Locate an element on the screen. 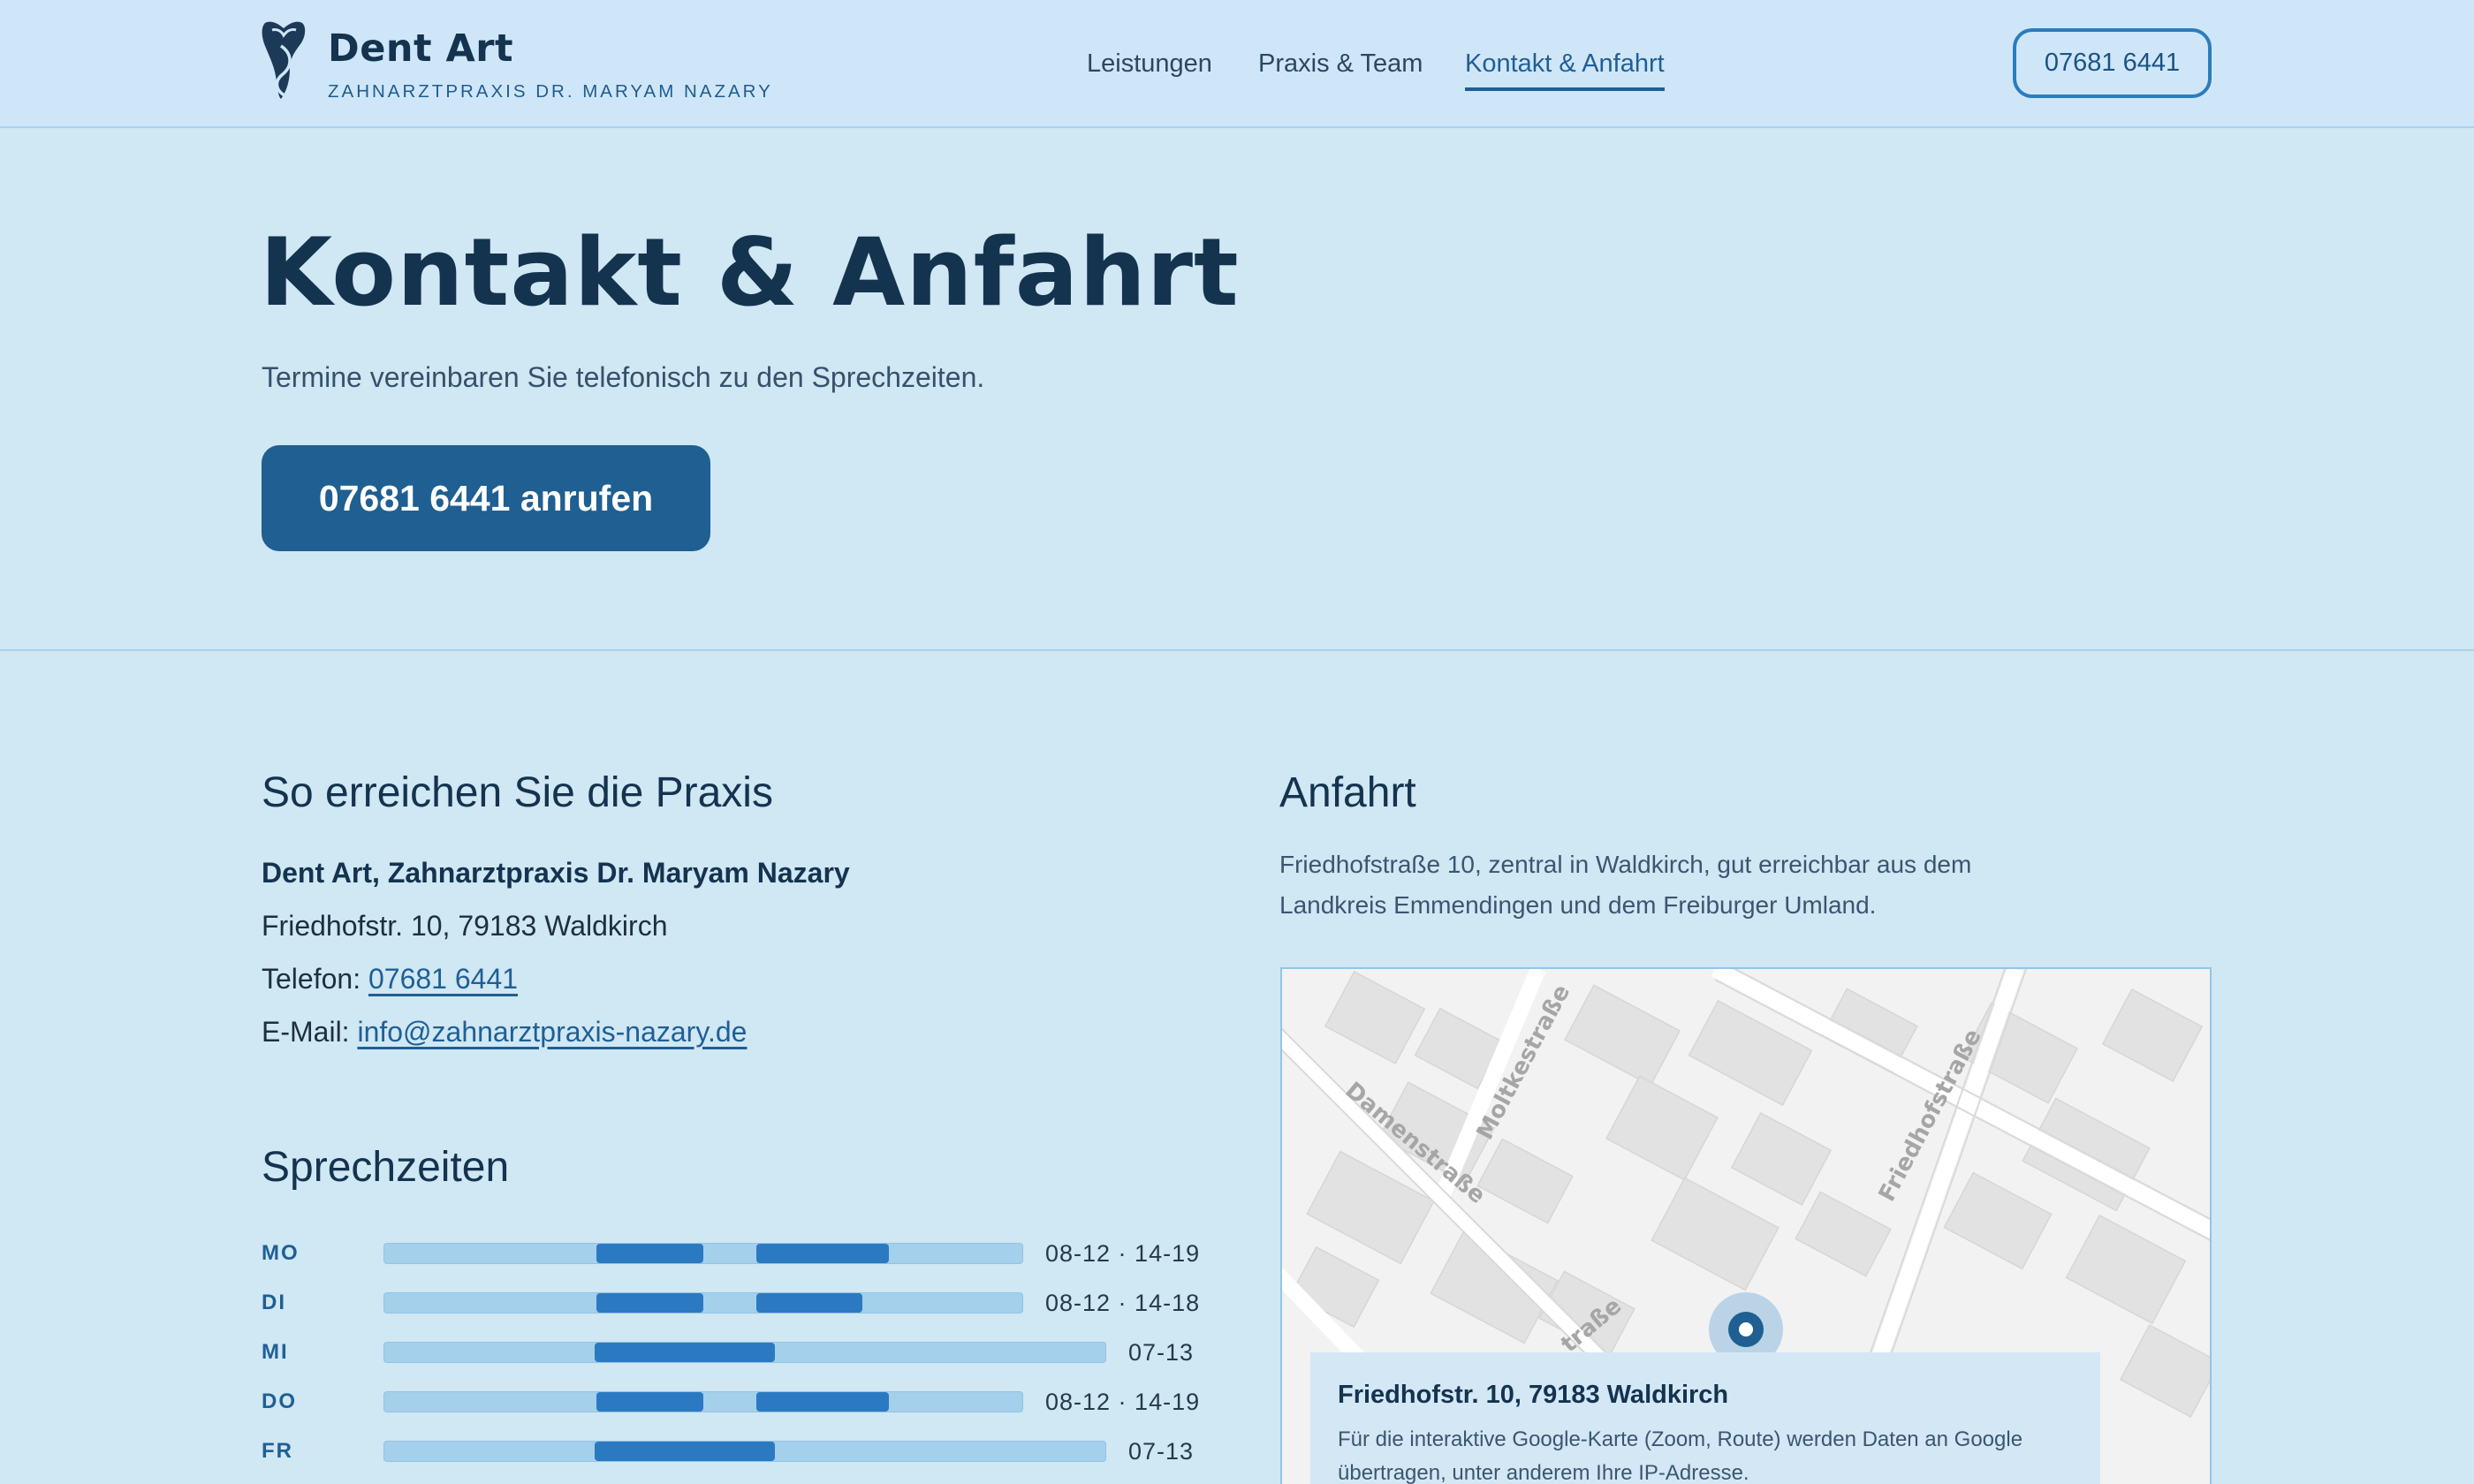 This screenshot has width=2474, height=1484. email-line: E-Mail: info@zahnarztpraxis-nazary.de is located at coordinates (504, 1032).